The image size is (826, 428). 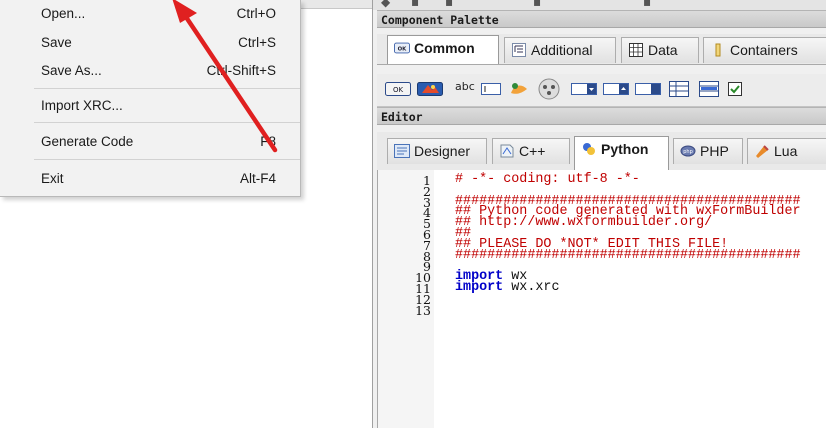 I want to click on tab-common: OK Common, so click(x=443, y=49).